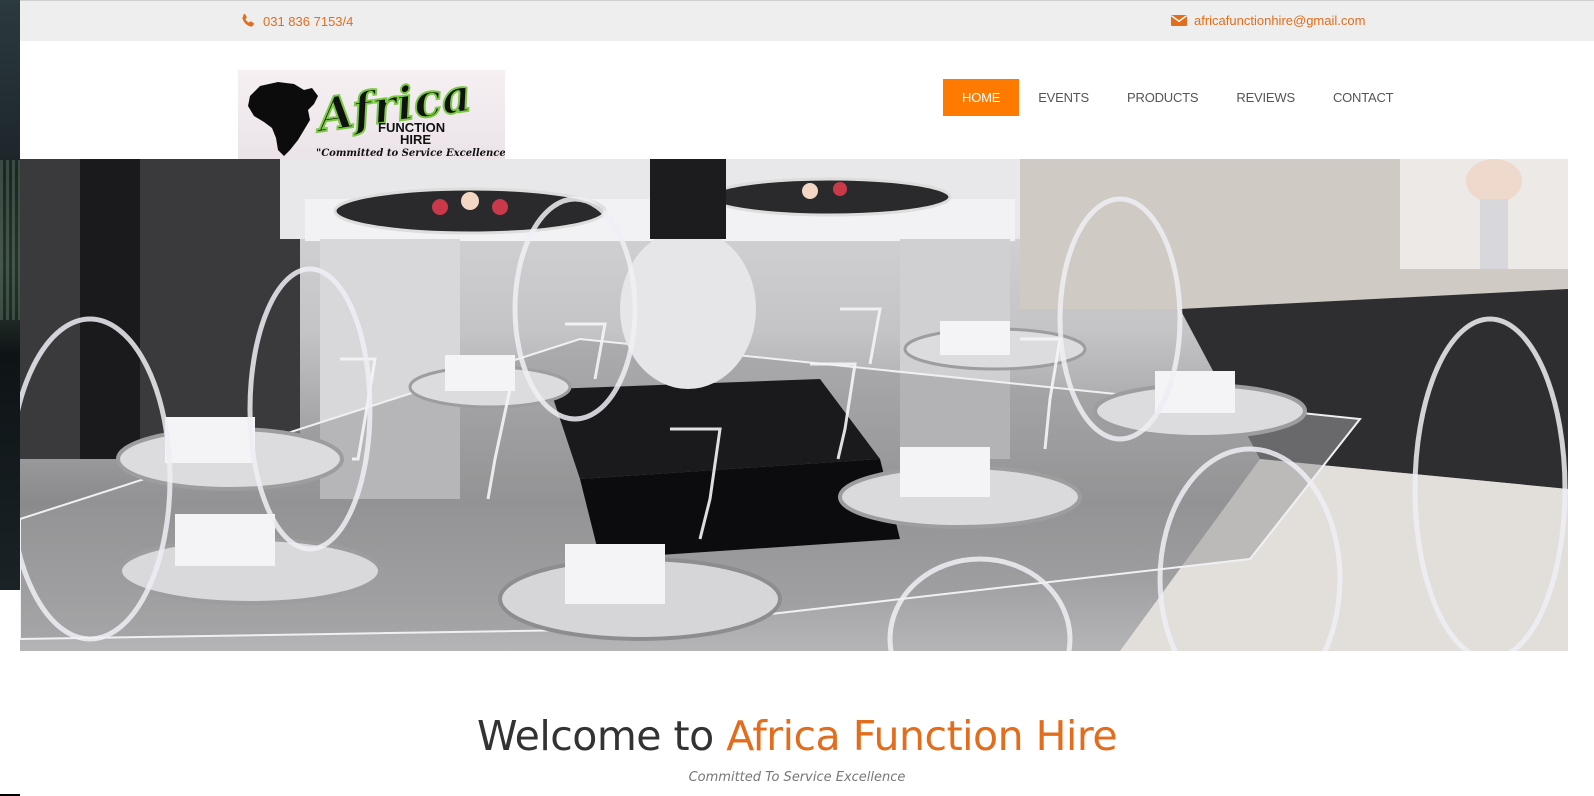 The height and width of the screenshot is (796, 1594). I want to click on africa-map-icon, so click(283, 119).